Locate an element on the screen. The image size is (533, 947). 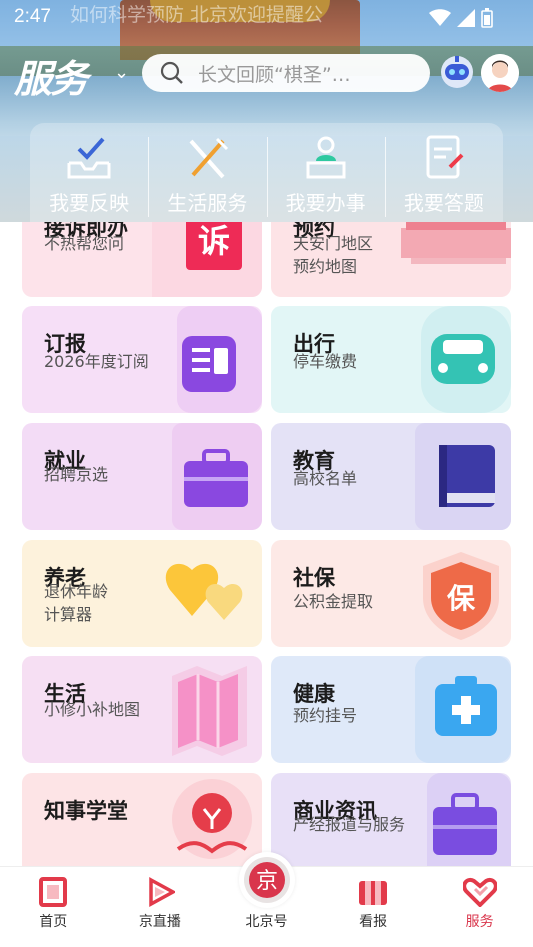
map-icon is located at coordinates (209, 711).